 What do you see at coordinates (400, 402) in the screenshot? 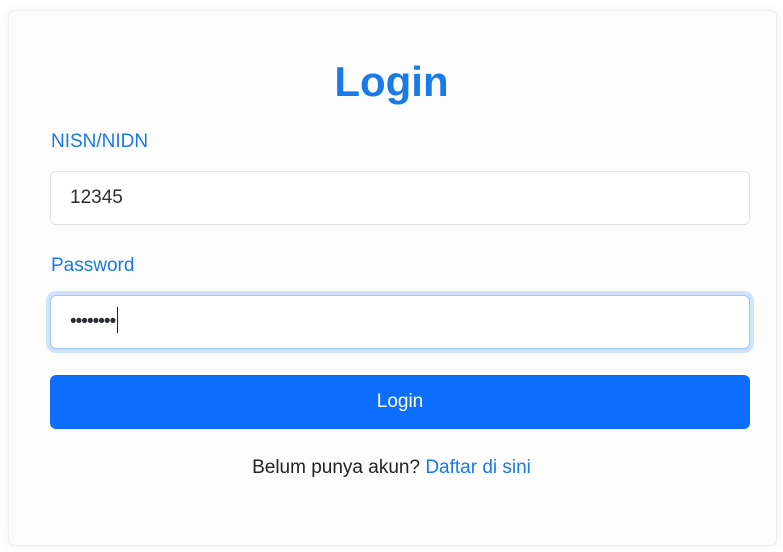
I see `login-button: Login` at bounding box center [400, 402].